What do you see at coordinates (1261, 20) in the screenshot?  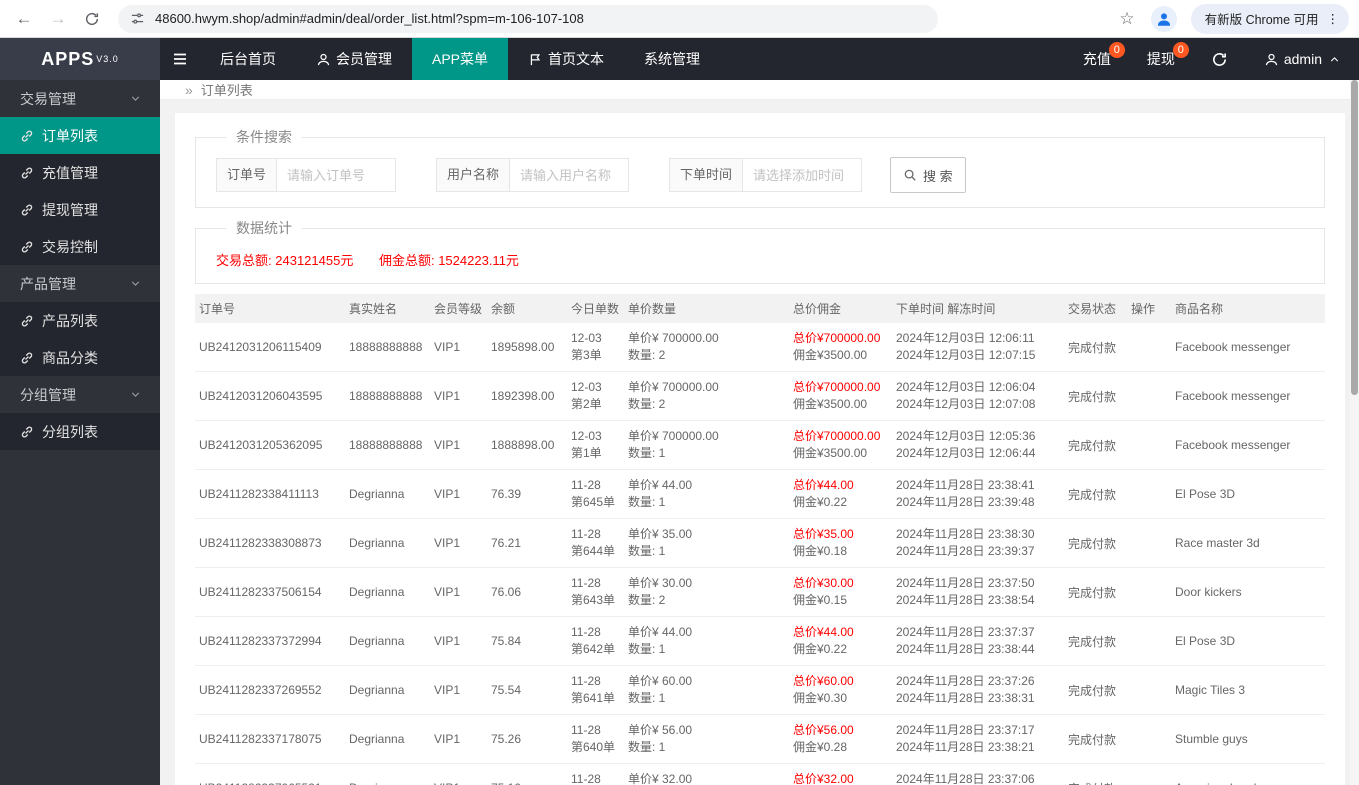 I see `chrome-update-text: 有新版 Chrome 可用` at bounding box center [1261, 20].